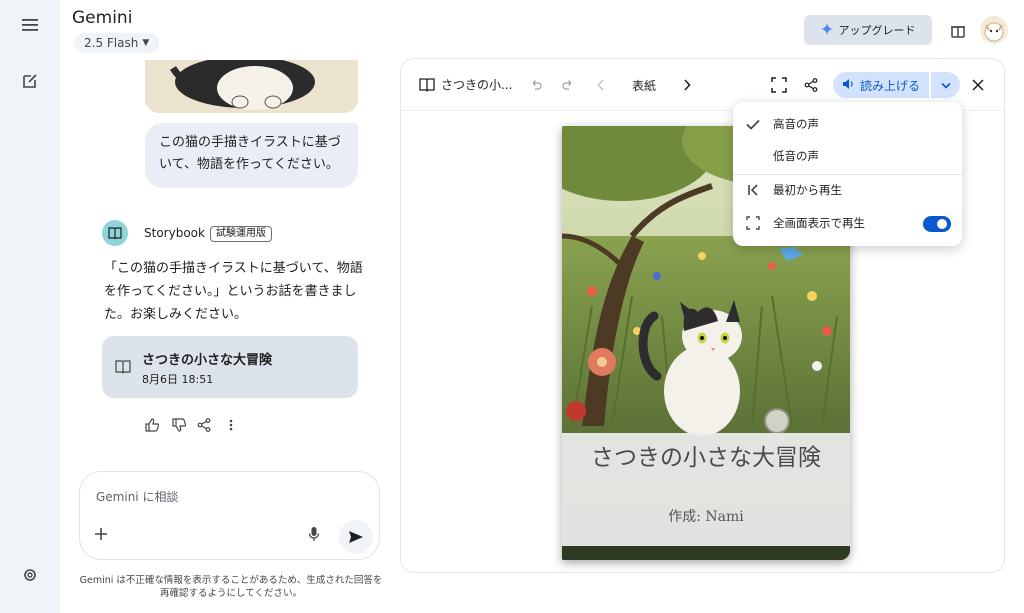 Image resolution: width=1024 pixels, height=613 pixels. What do you see at coordinates (30, 575) in the screenshot?
I see `settings-gear-icon` at bounding box center [30, 575].